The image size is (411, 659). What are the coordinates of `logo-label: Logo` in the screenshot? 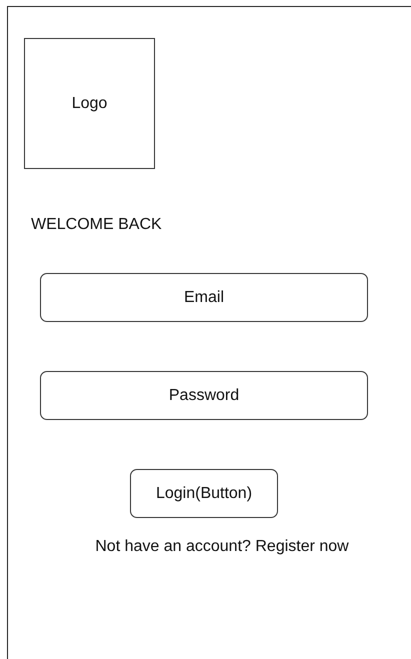 It's located at (90, 103).